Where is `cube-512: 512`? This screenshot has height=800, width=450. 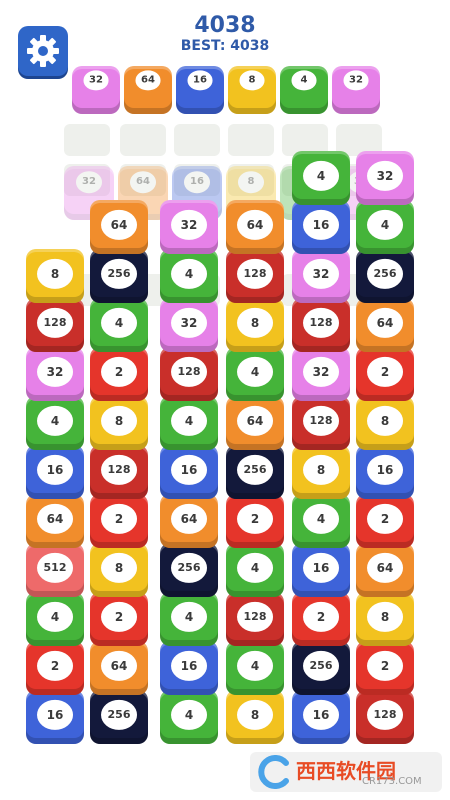
cube-512: 512 is located at coordinates (55, 570).